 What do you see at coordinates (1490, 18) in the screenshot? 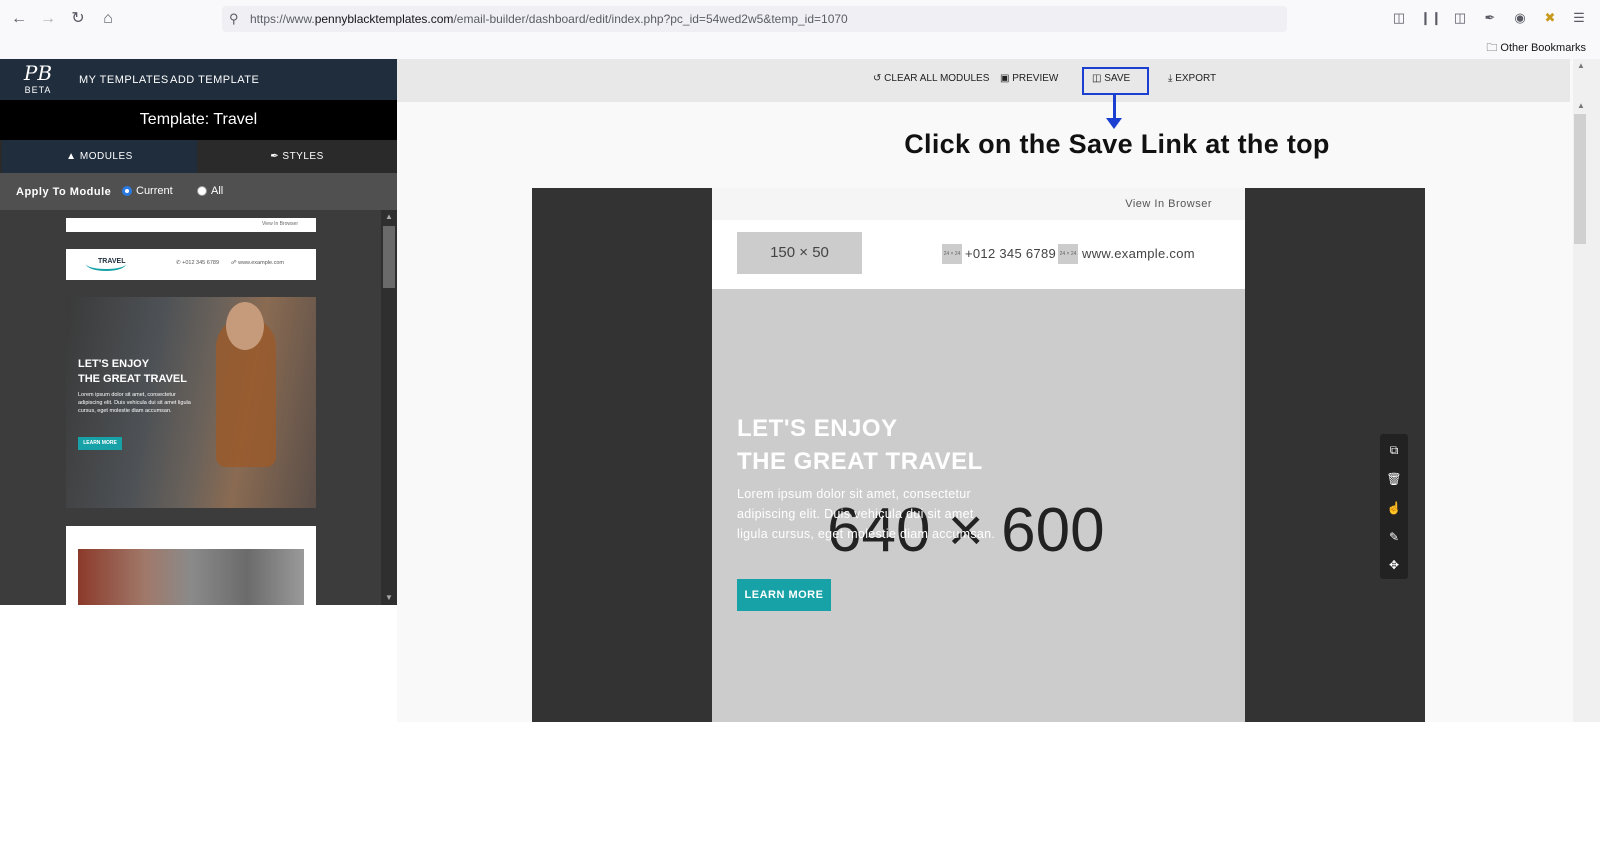
I see `eyedropper-icon: ✒` at bounding box center [1490, 18].